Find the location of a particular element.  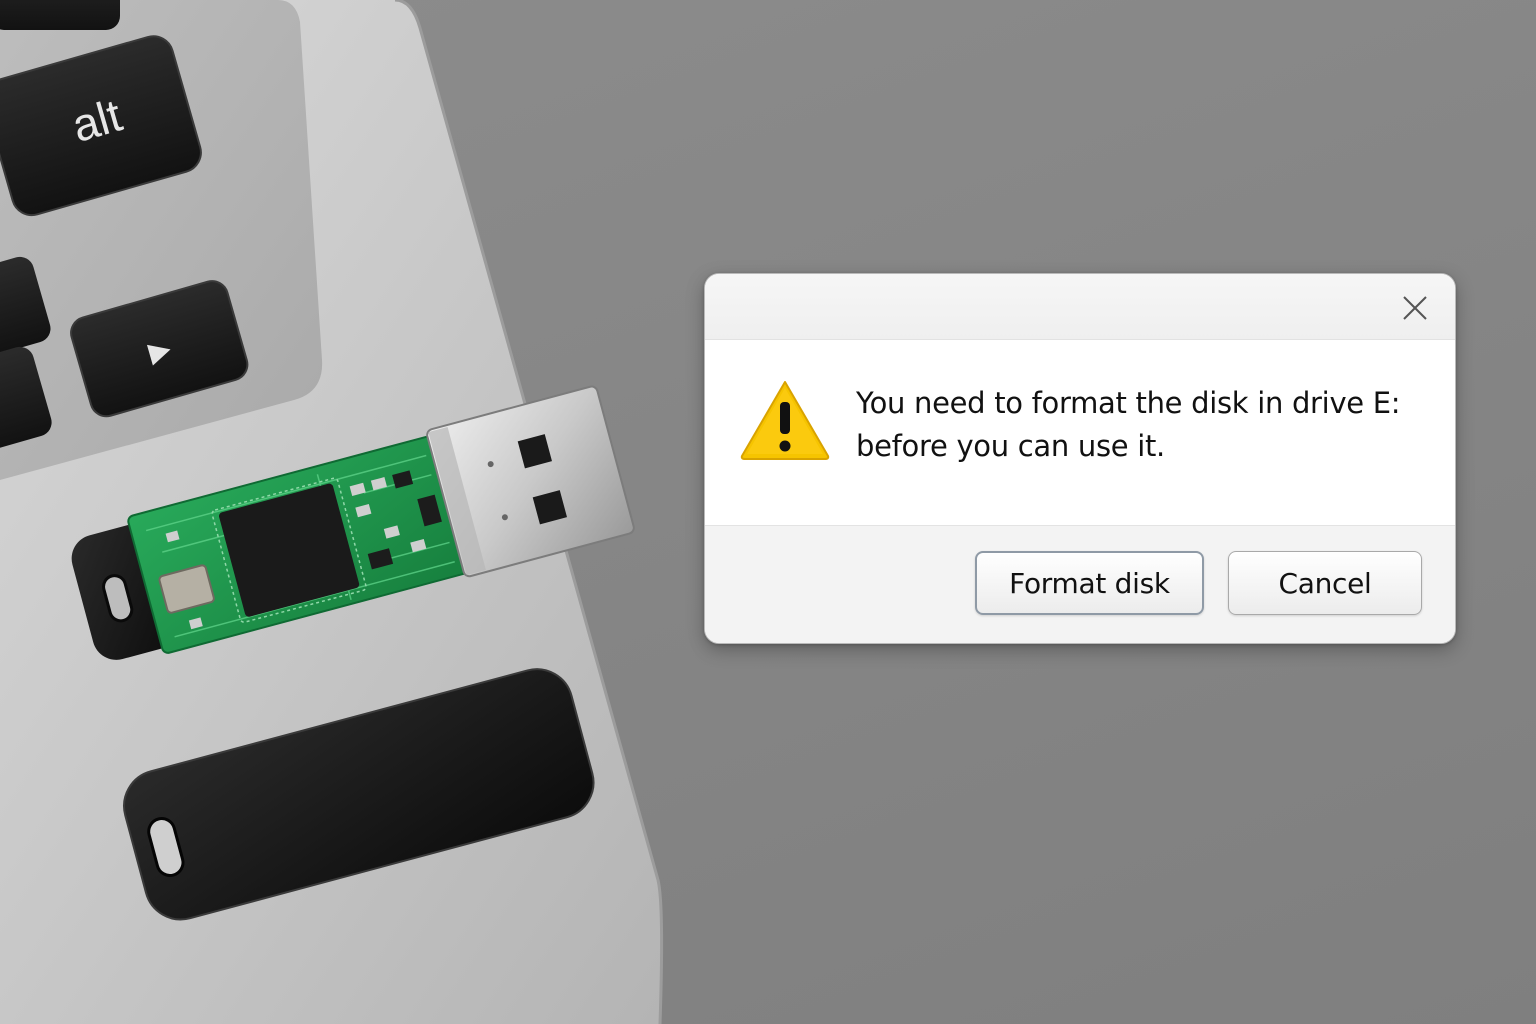

format-disk-button: Format disk is located at coordinates (1089, 583).